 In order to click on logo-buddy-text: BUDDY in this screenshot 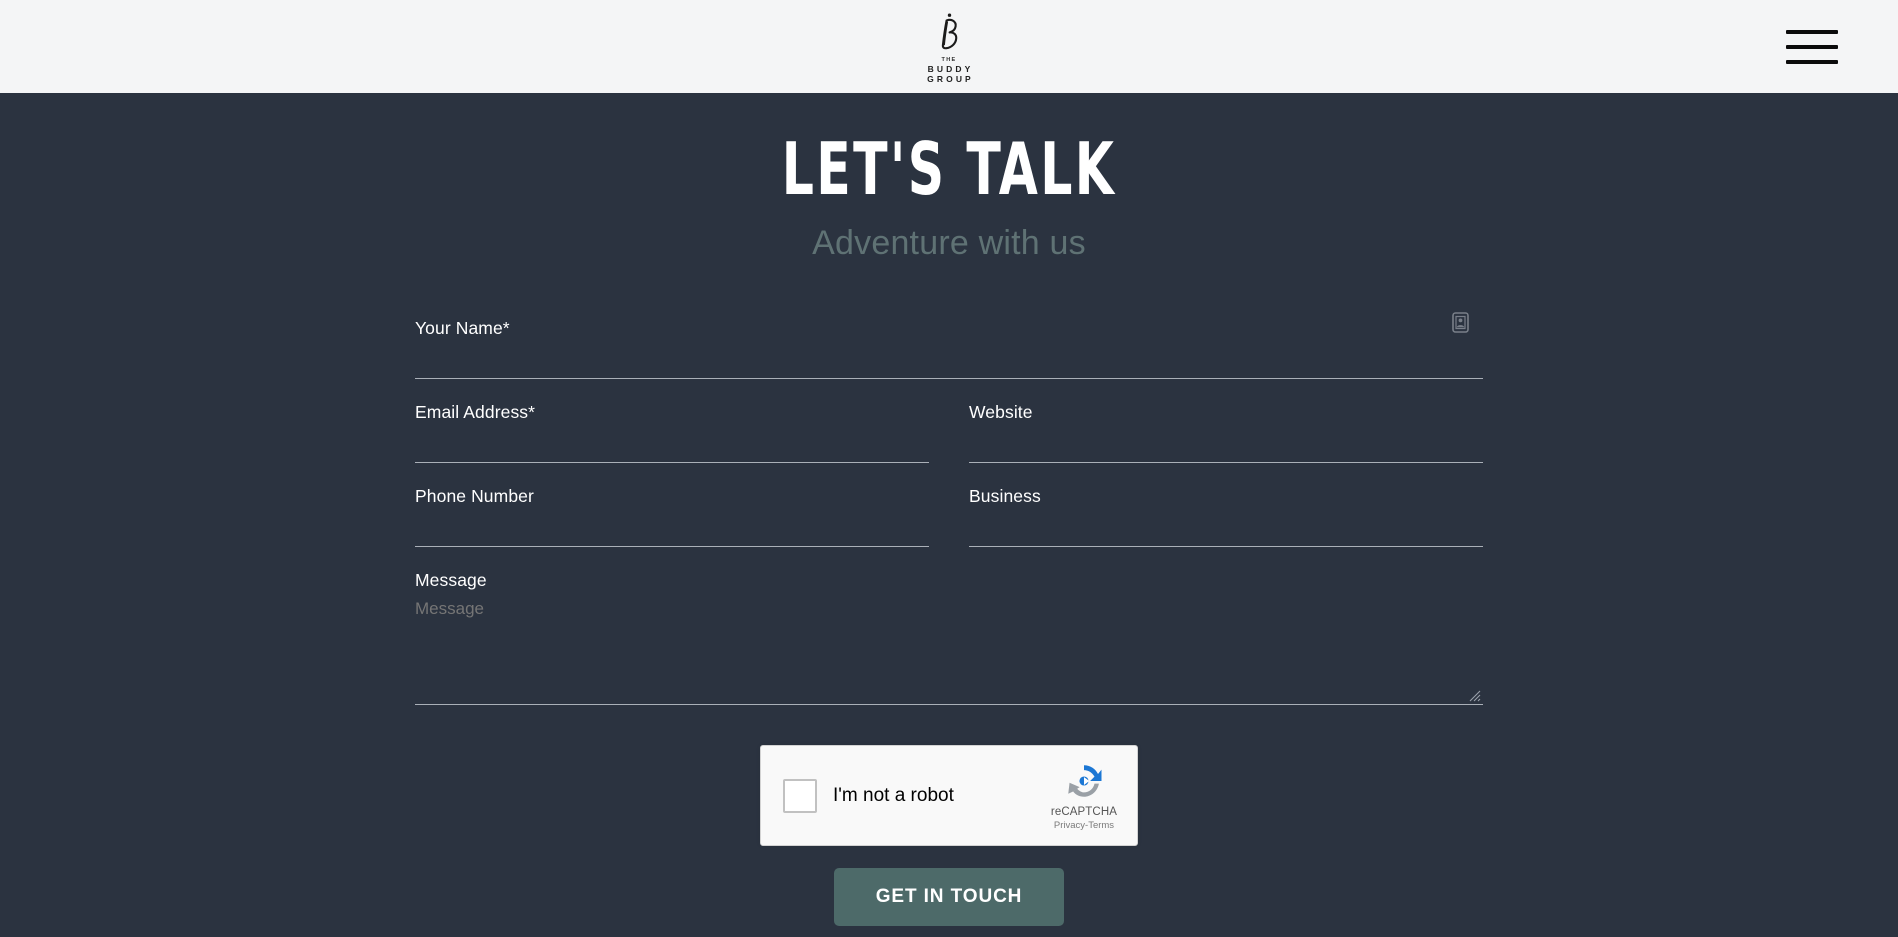, I will do `click(950, 69)`.